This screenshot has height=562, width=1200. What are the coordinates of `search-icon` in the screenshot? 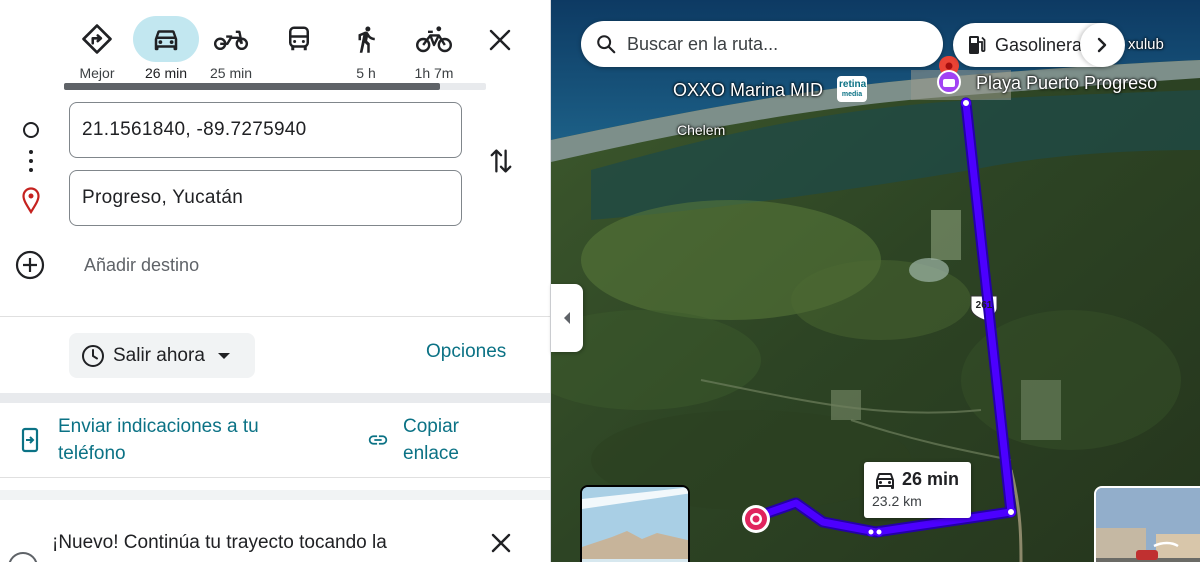 It's located at (606, 44).